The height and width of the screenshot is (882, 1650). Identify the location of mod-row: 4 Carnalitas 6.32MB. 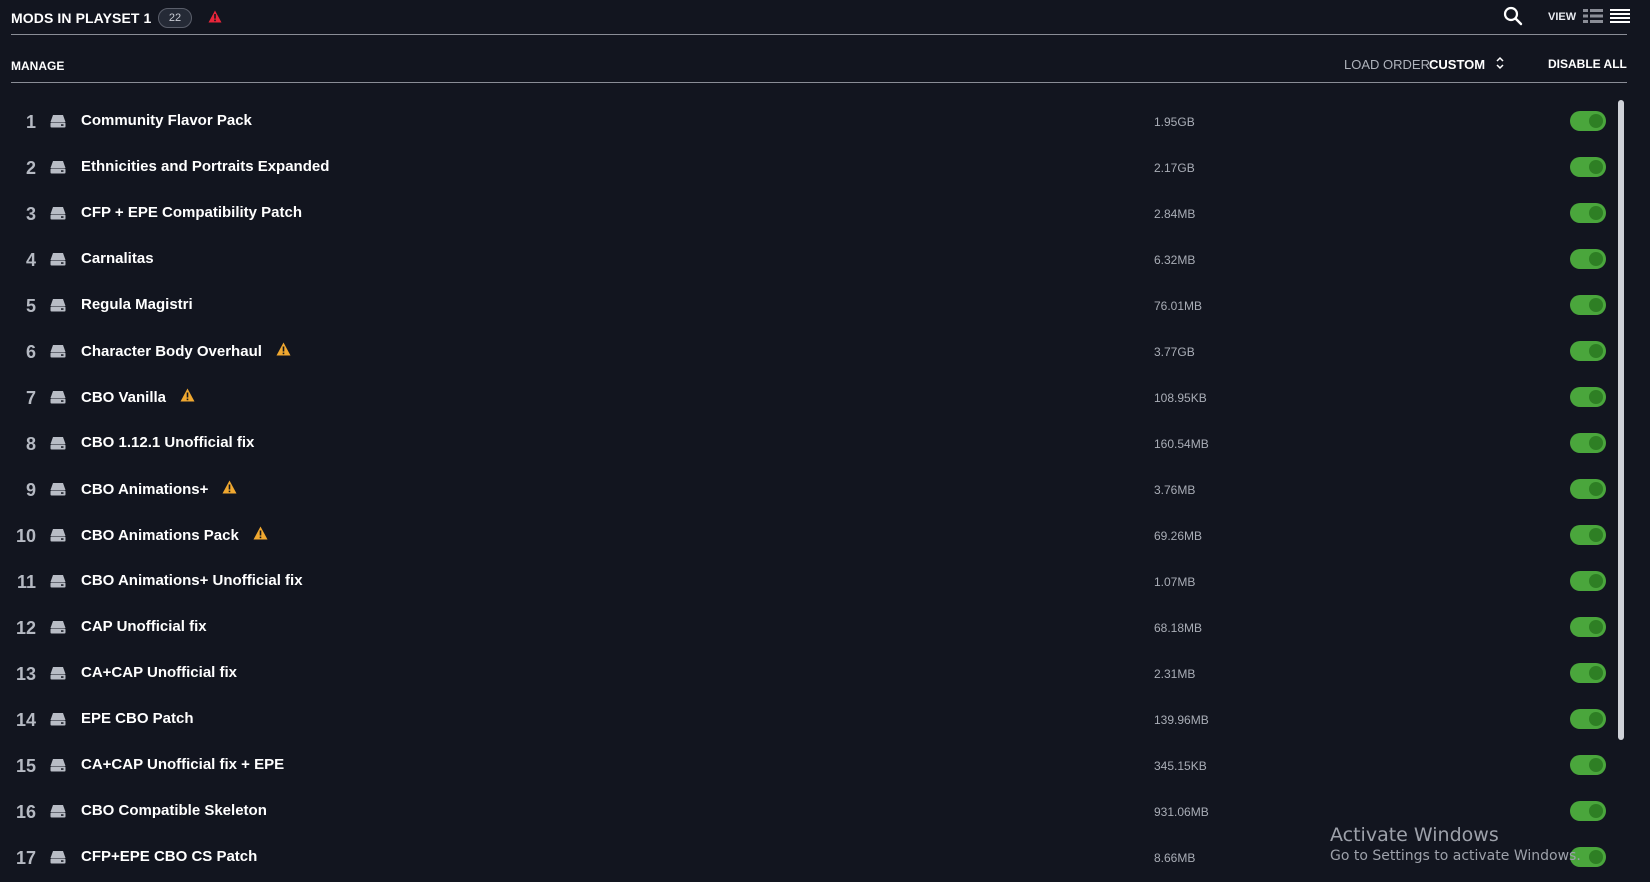
(810, 259).